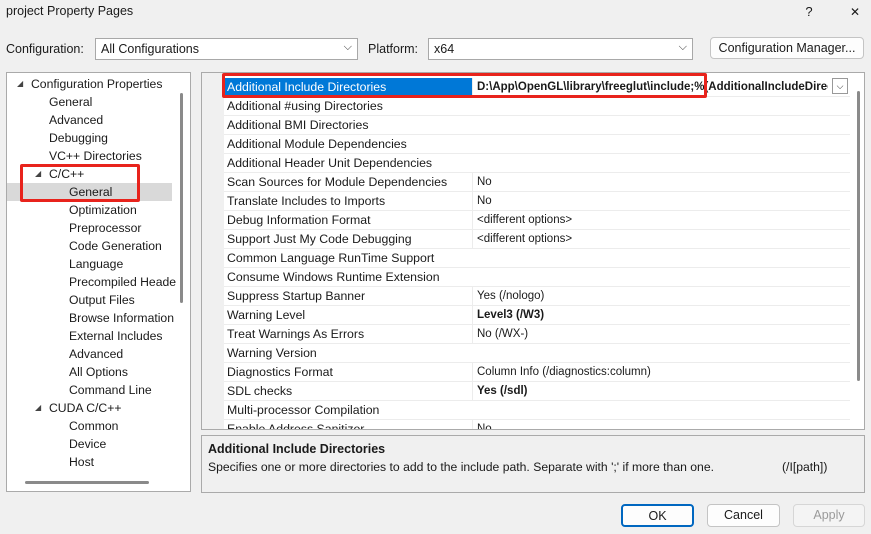 The image size is (871, 534). What do you see at coordinates (657, 515) in the screenshot?
I see `ok-button: OK` at bounding box center [657, 515].